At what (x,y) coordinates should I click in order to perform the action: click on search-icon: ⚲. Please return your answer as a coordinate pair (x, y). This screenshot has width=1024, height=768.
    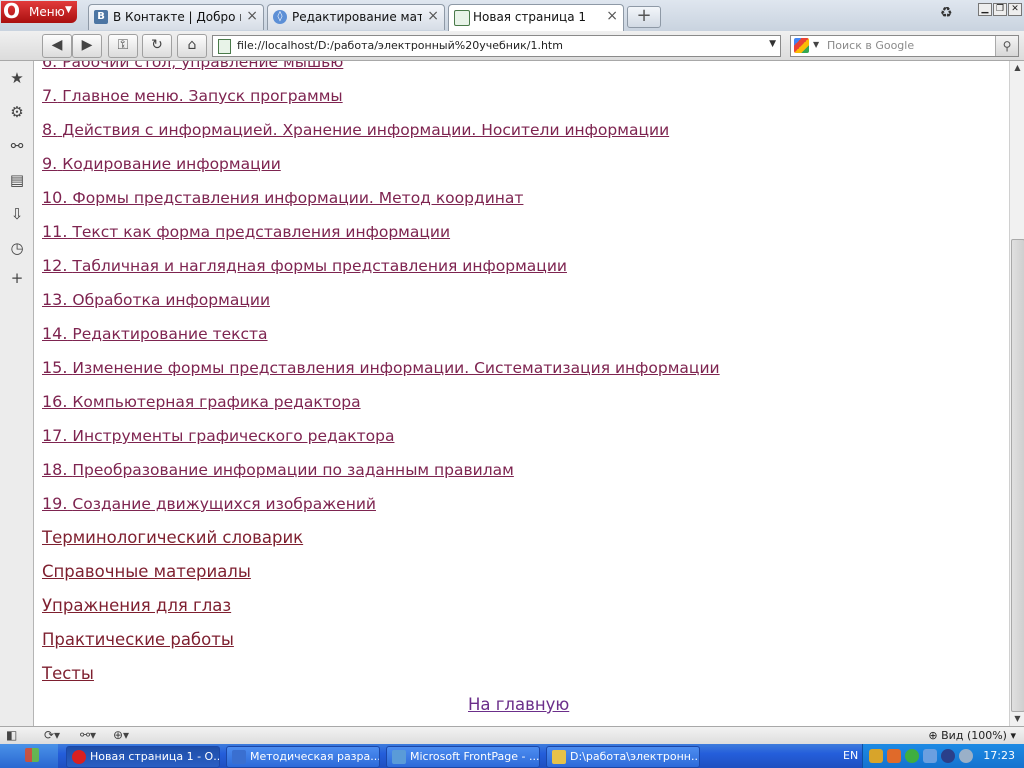
    Looking at the image, I should click on (1006, 46).